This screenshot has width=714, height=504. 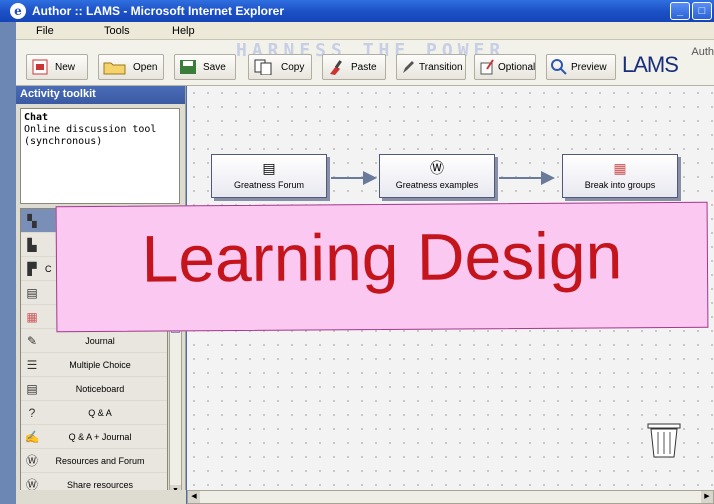 I want to click on new-icon, so click(x=40, y=67).